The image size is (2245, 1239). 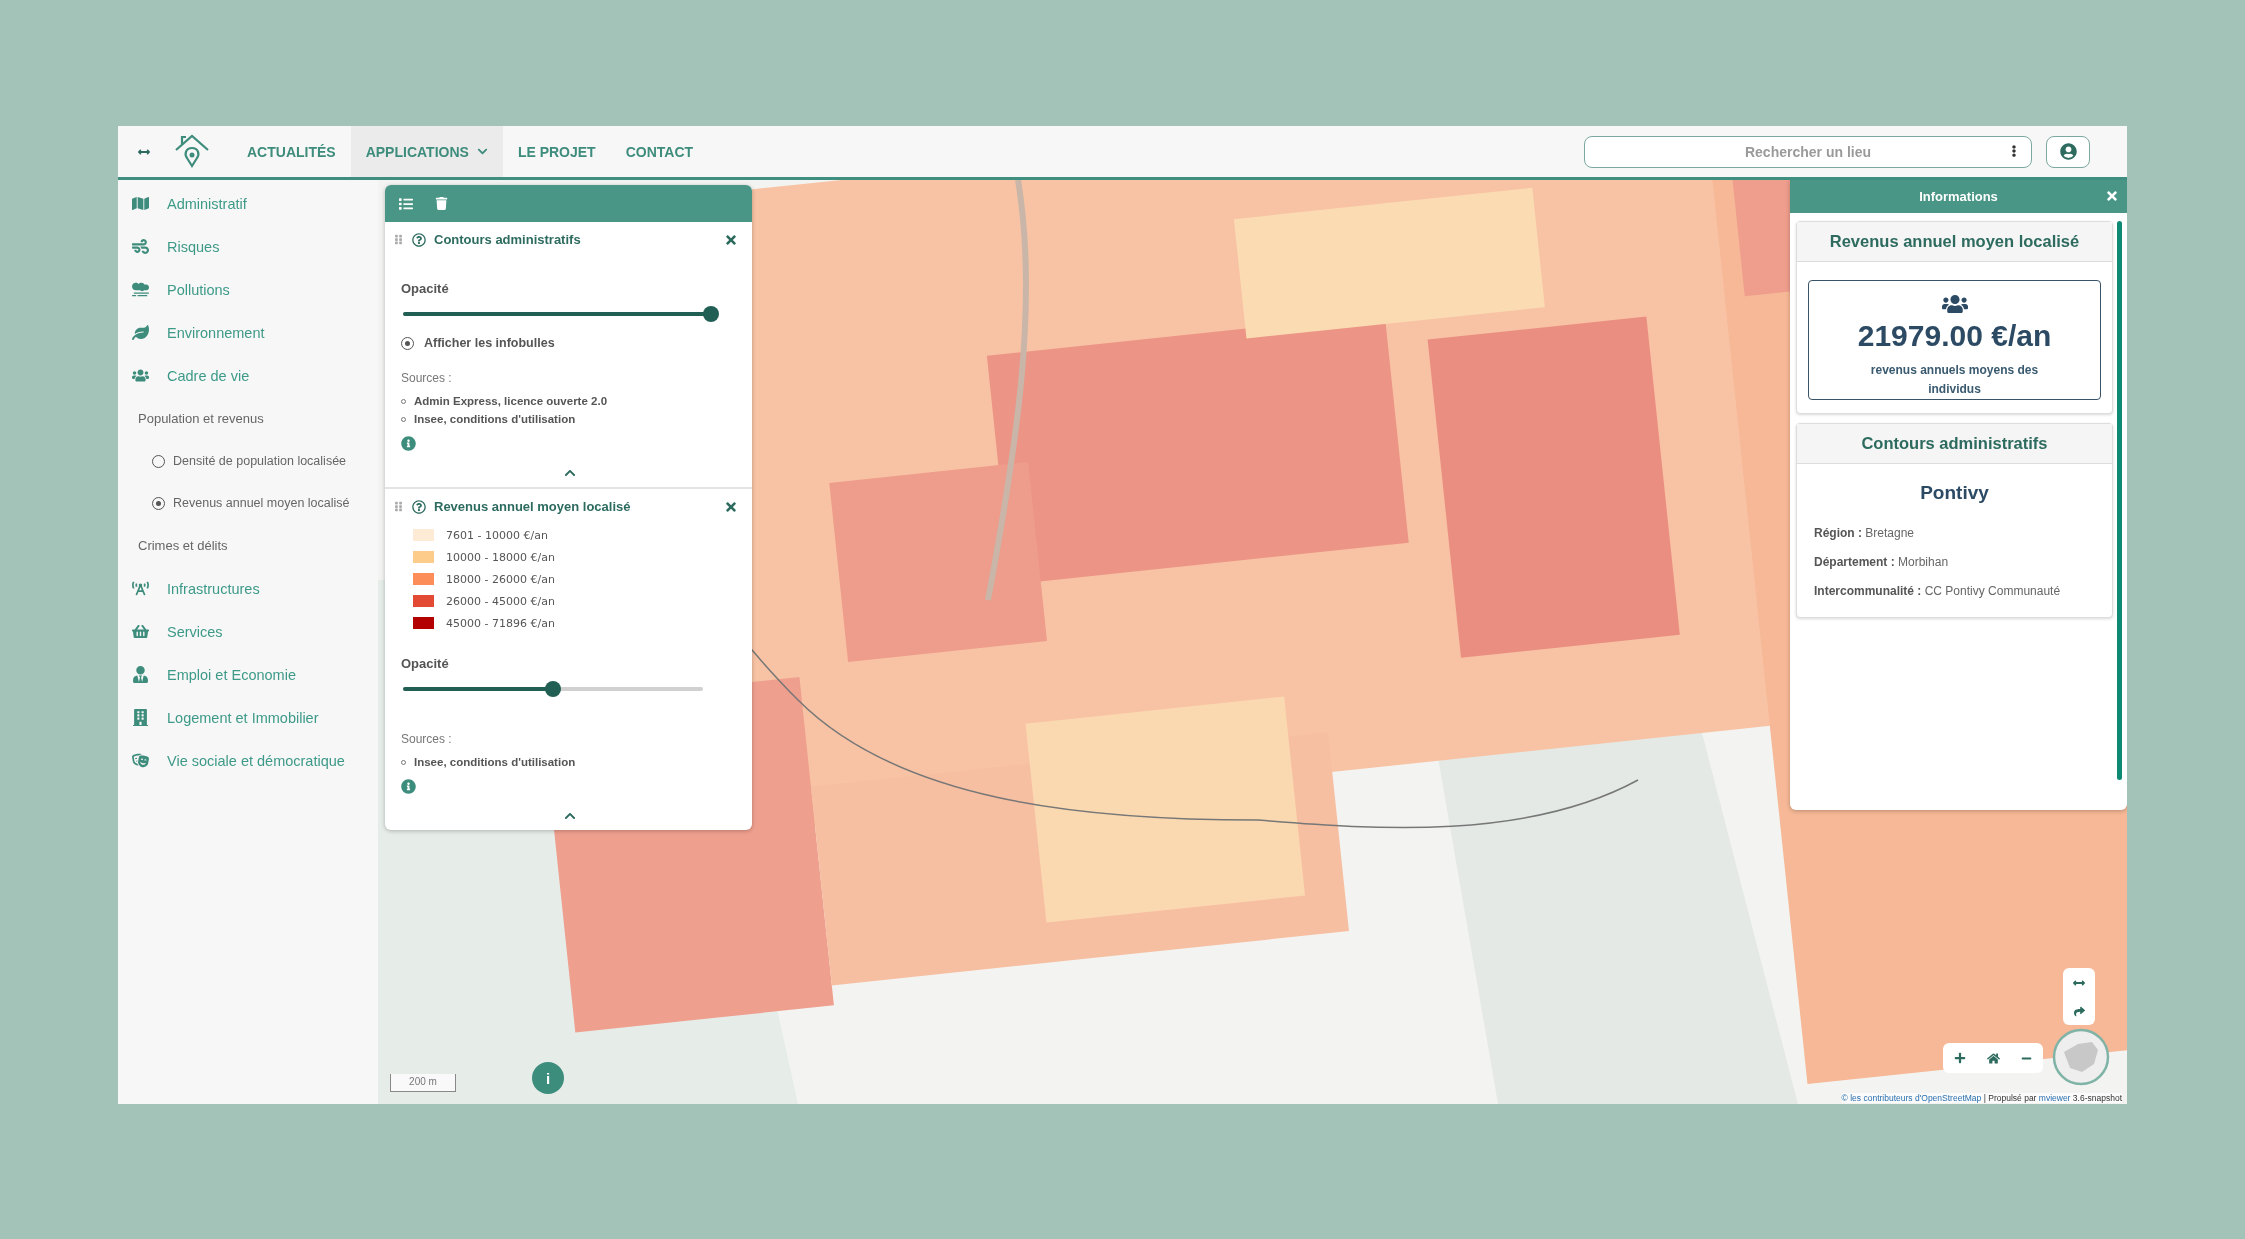 I want to click on sidebar-group: Crimes et délits, so click(x=248, y=545).